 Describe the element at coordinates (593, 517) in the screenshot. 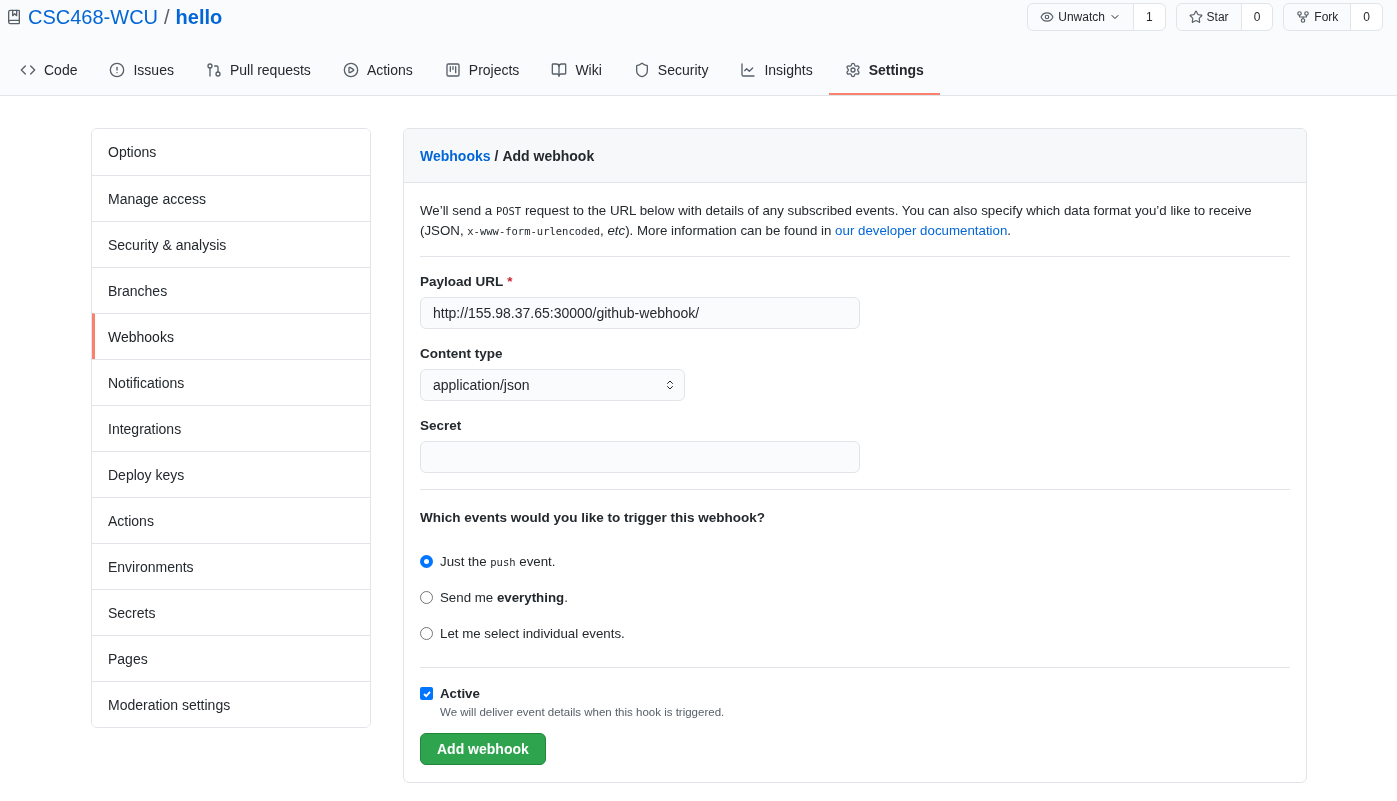

I see `events-question: Which events would you like to trigger this webhook?` at that location.